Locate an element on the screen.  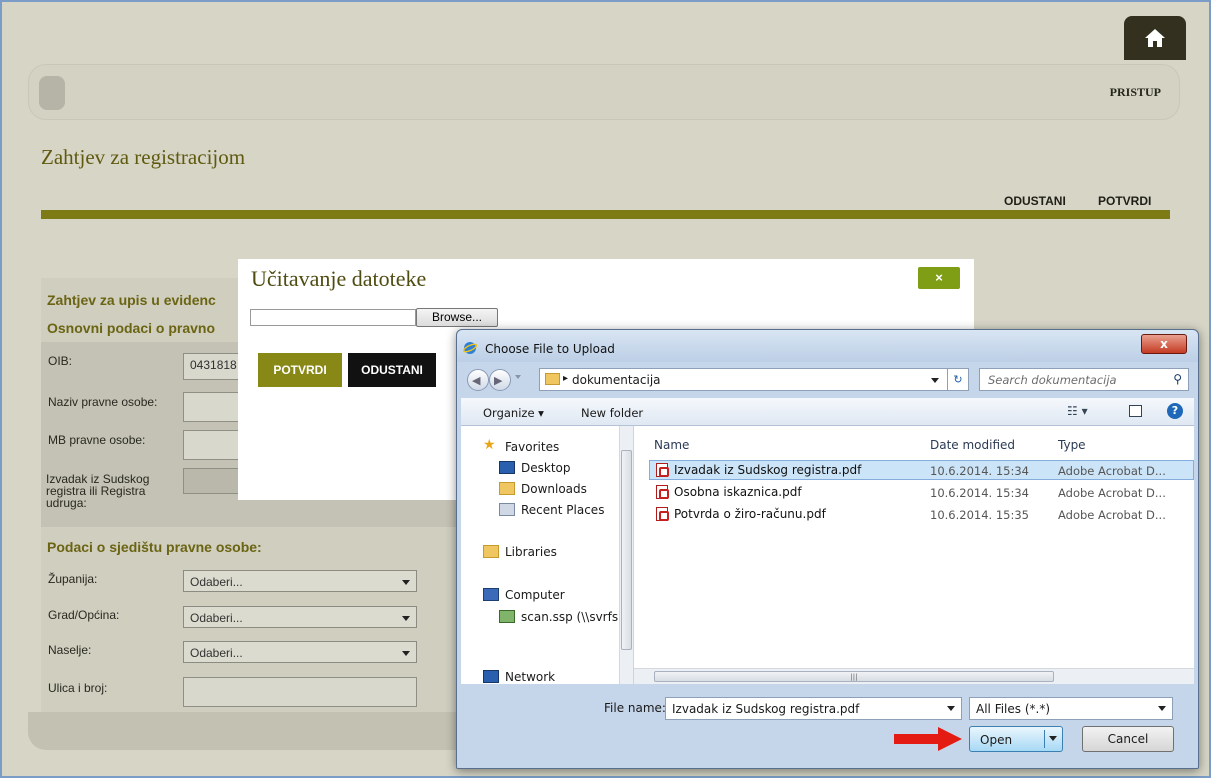
open-label: Open is located at coordinates (996, 740).